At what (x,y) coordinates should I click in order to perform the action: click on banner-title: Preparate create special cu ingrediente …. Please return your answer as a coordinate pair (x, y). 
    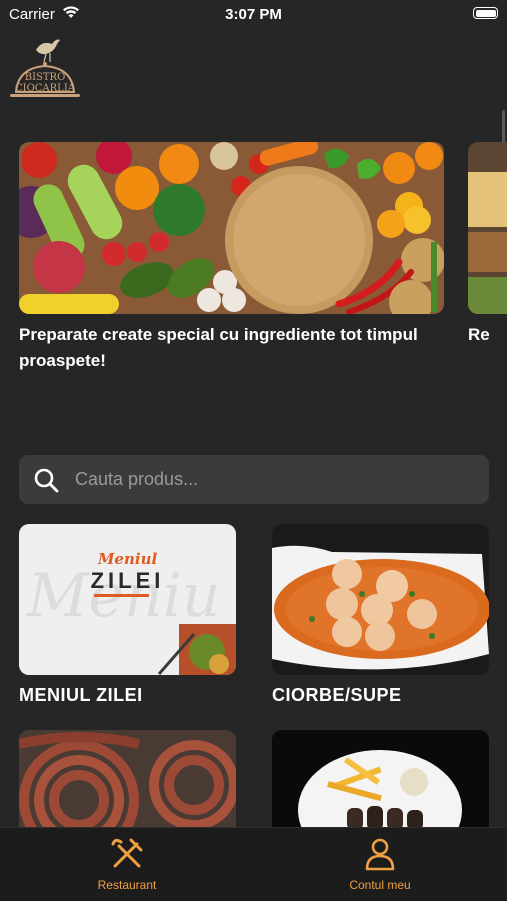
    Looking at the image, I should click on (218, 347).